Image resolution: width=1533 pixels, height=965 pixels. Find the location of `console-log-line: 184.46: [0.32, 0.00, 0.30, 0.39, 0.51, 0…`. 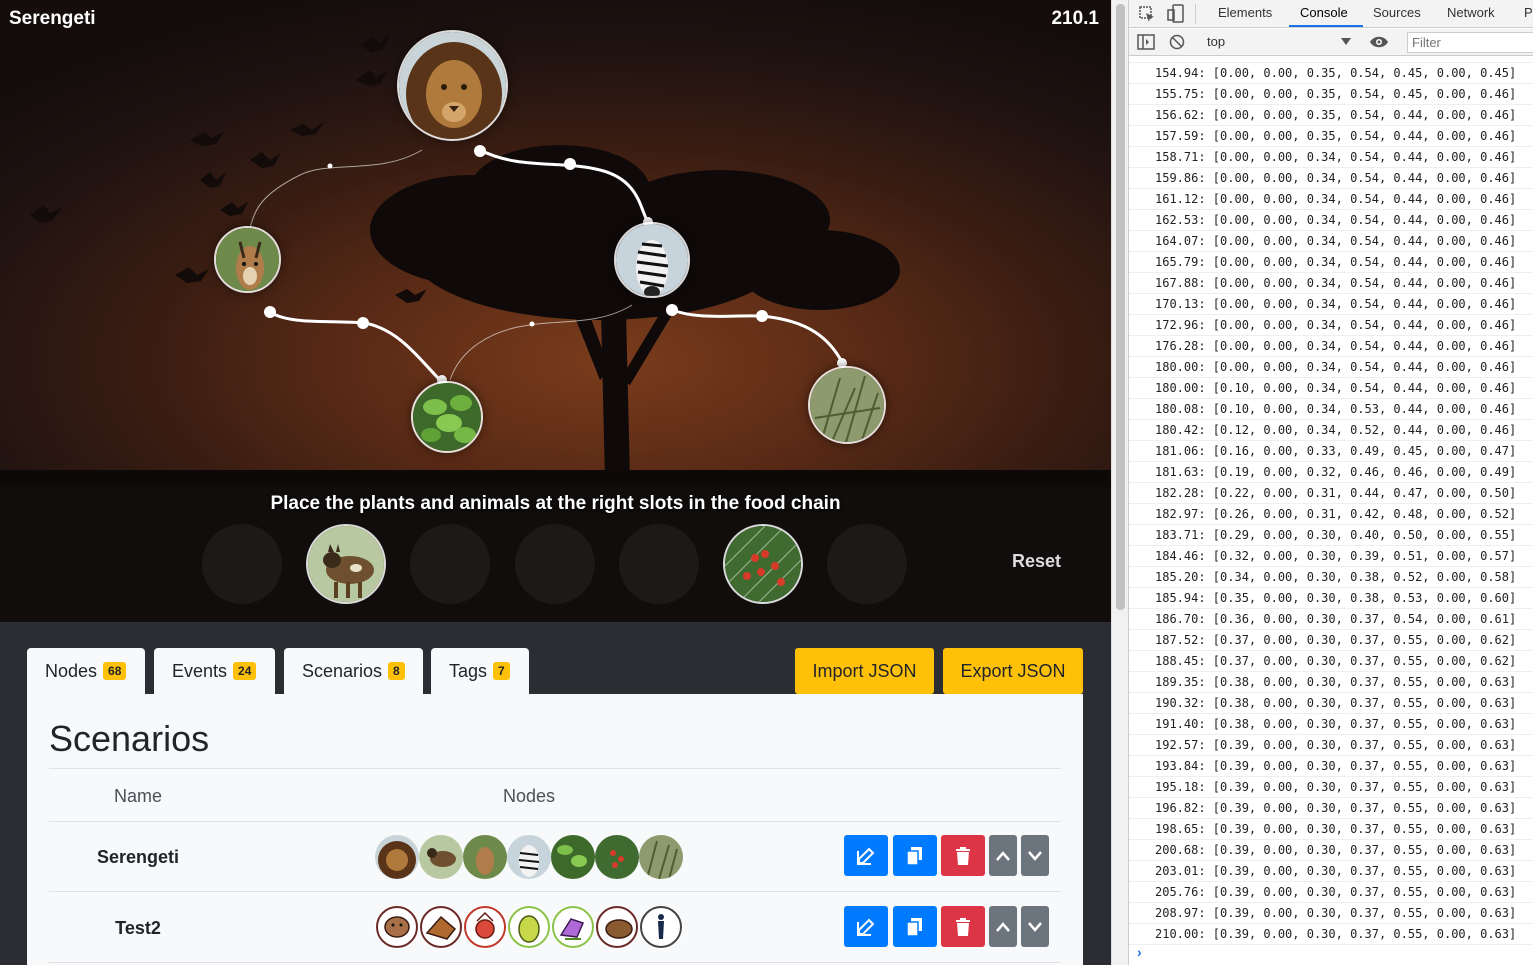

console-log-line: 184.46: [0.32, 0.00, 0.30, 0.39, 0.51, 0… is located at coordinates (1331, 556).